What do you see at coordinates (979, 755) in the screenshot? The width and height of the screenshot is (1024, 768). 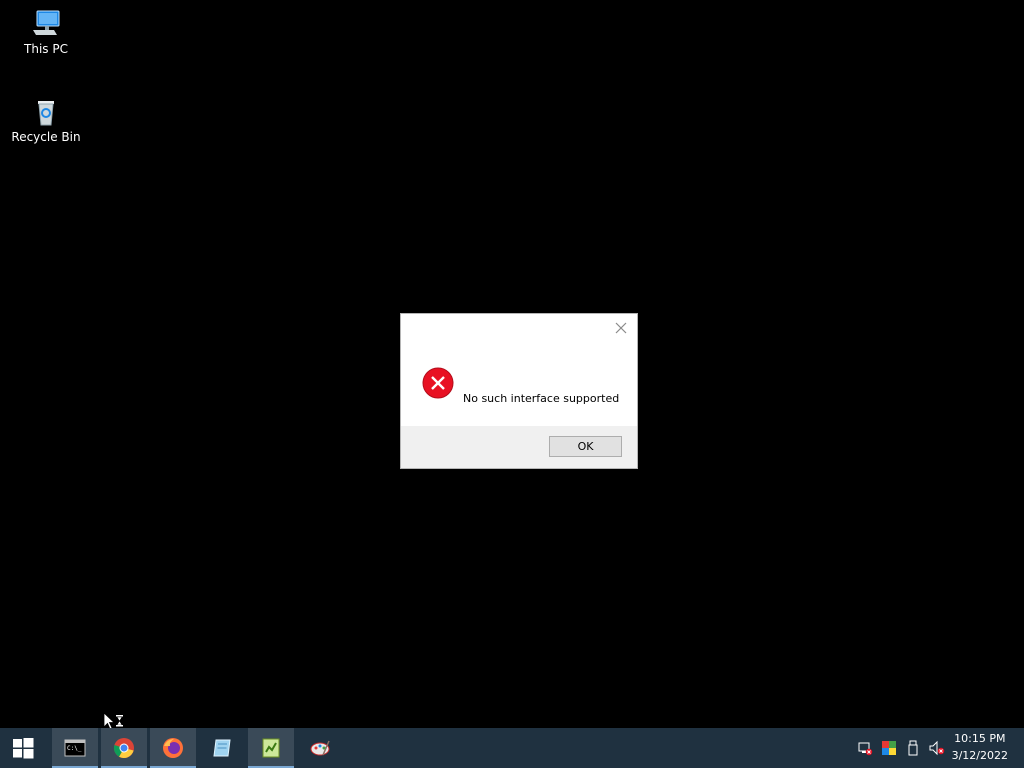 I see `clock-date: 3/12/2022` at bounding box center [979, 755].